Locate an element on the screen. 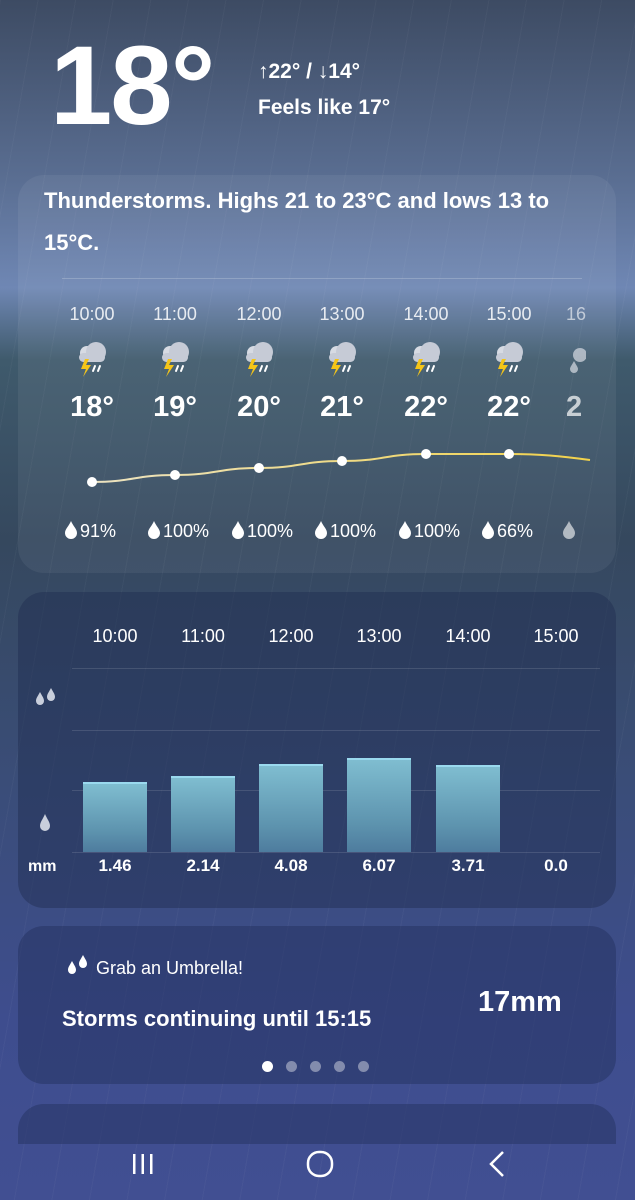 This screenshot has width=635, height=1200. storm-duration-text: Storms continuing until 15:15 is located at coordinates (217, 1018).